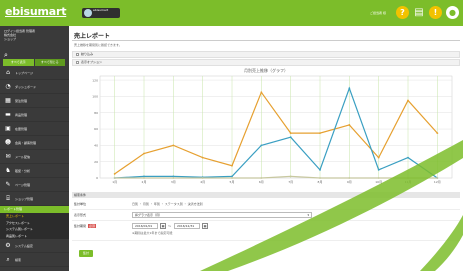  What do you see at coordinates (24, 198) in the screenshot?
I see `sidebar-item-label: ショップ管理` at bounding box center [24, 198].